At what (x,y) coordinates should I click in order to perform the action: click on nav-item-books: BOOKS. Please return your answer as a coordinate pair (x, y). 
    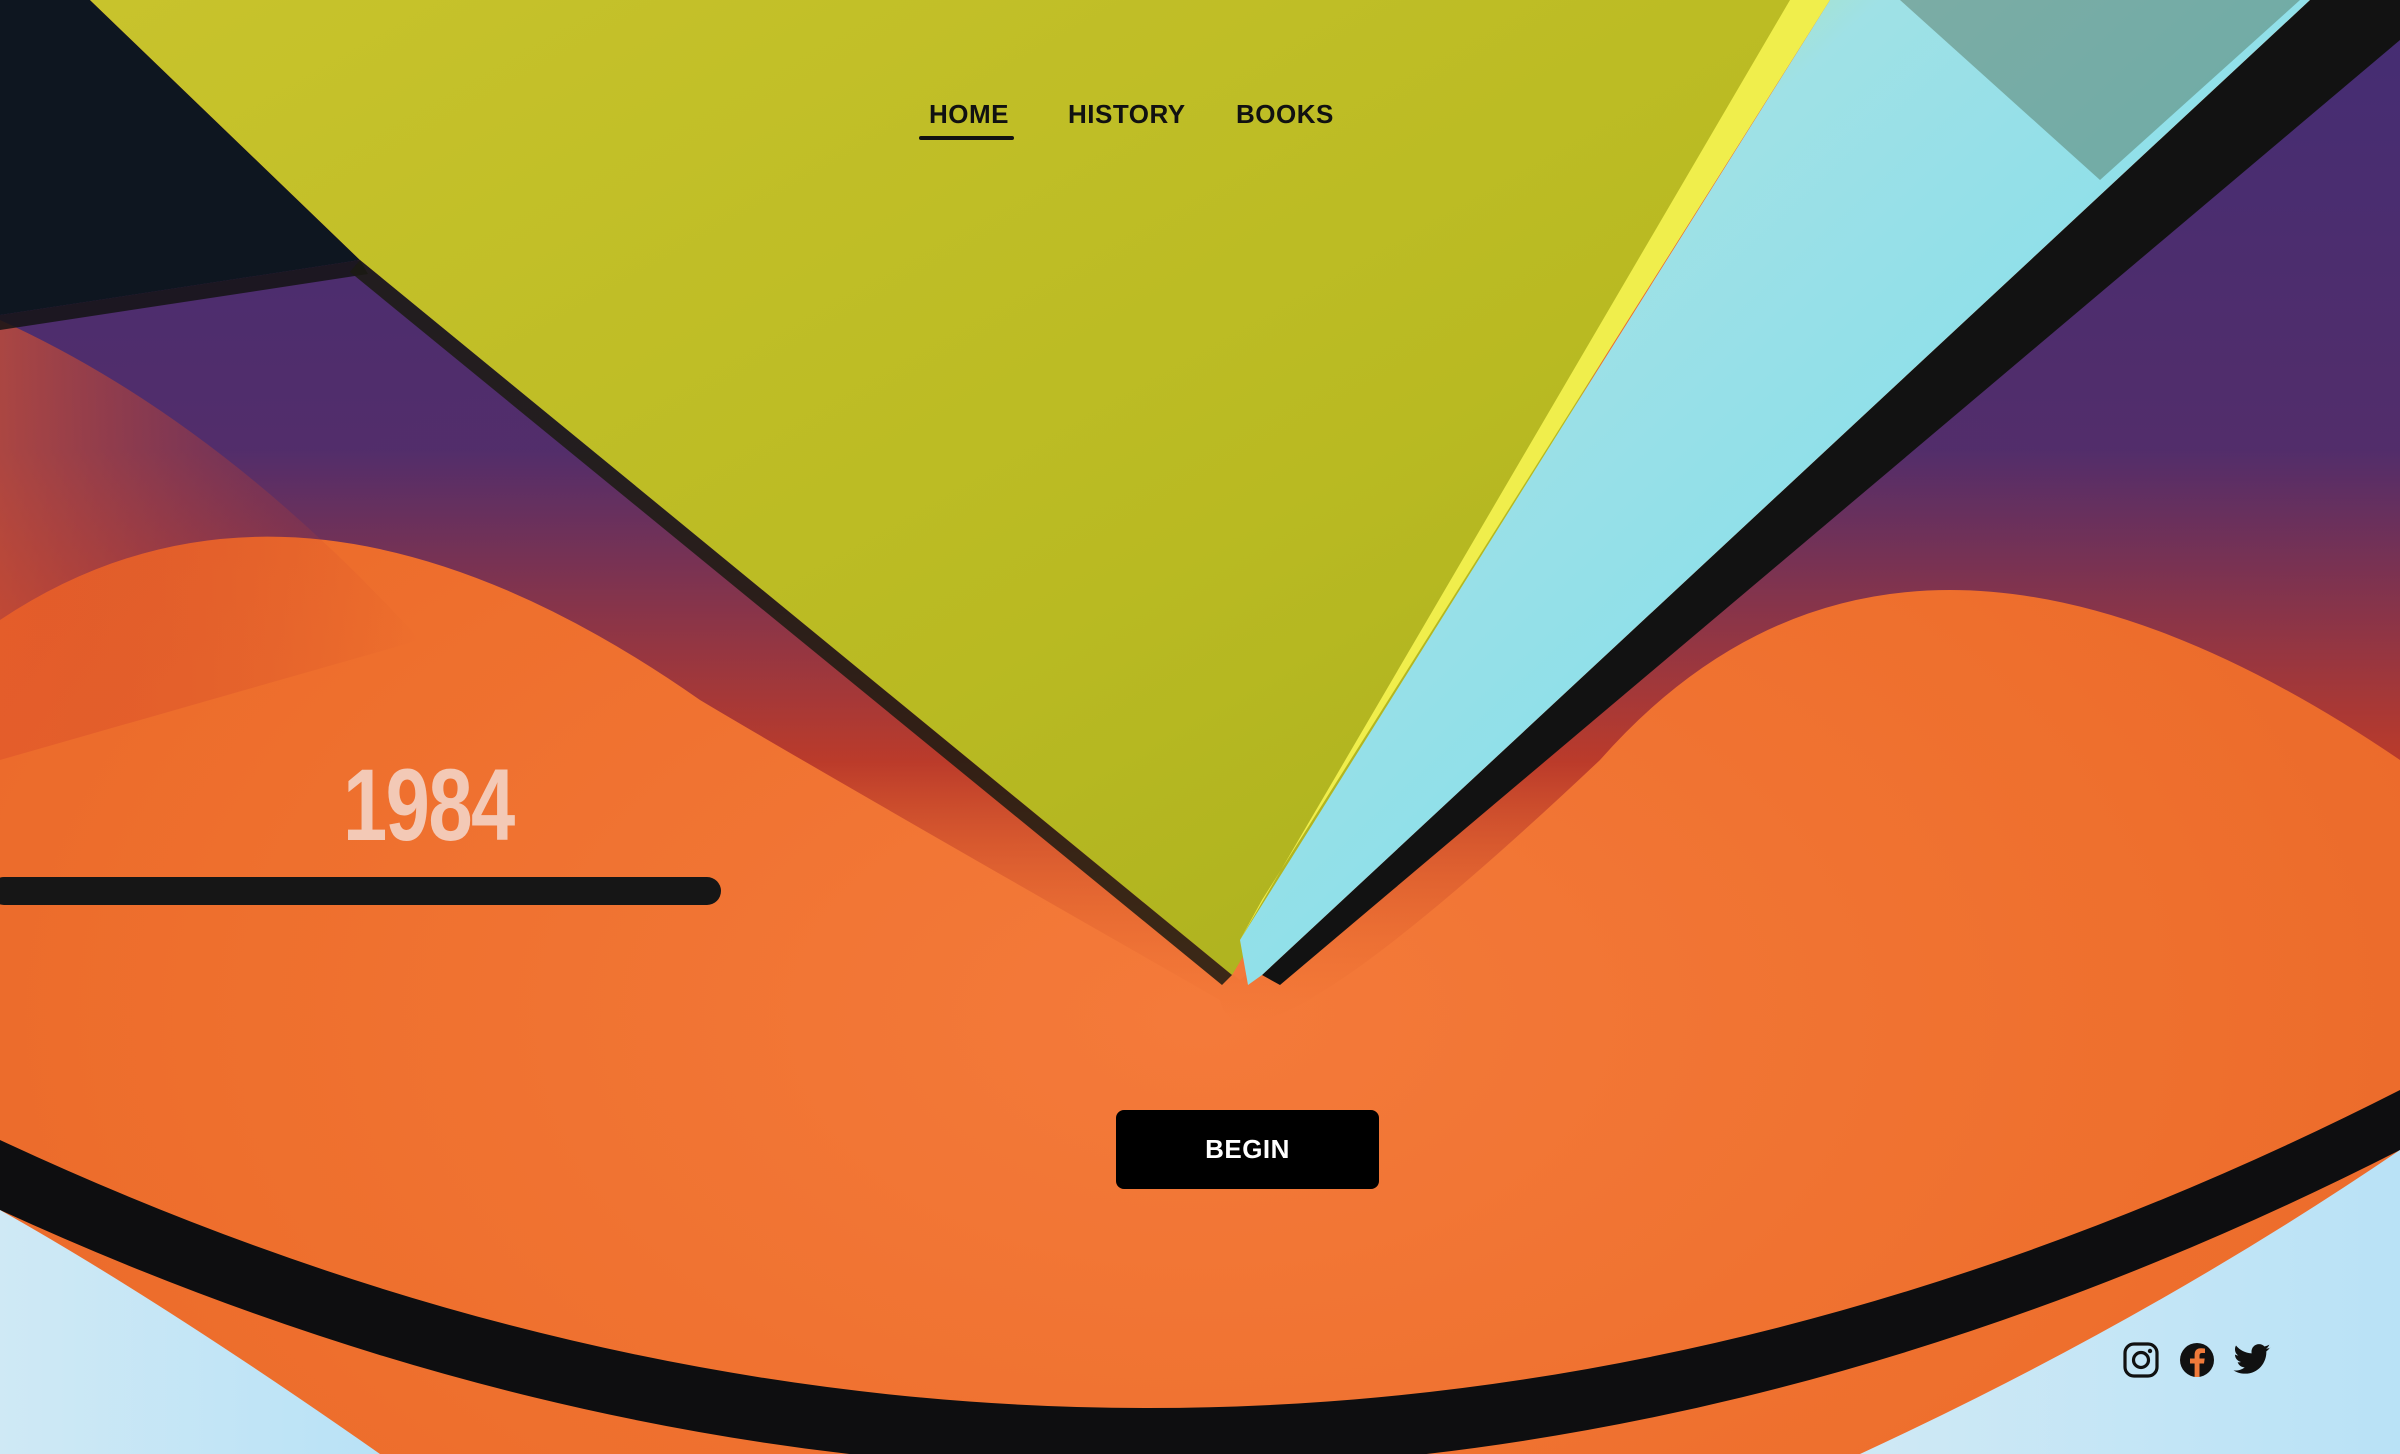
    Looking at the image, I should click on (1285, 114).